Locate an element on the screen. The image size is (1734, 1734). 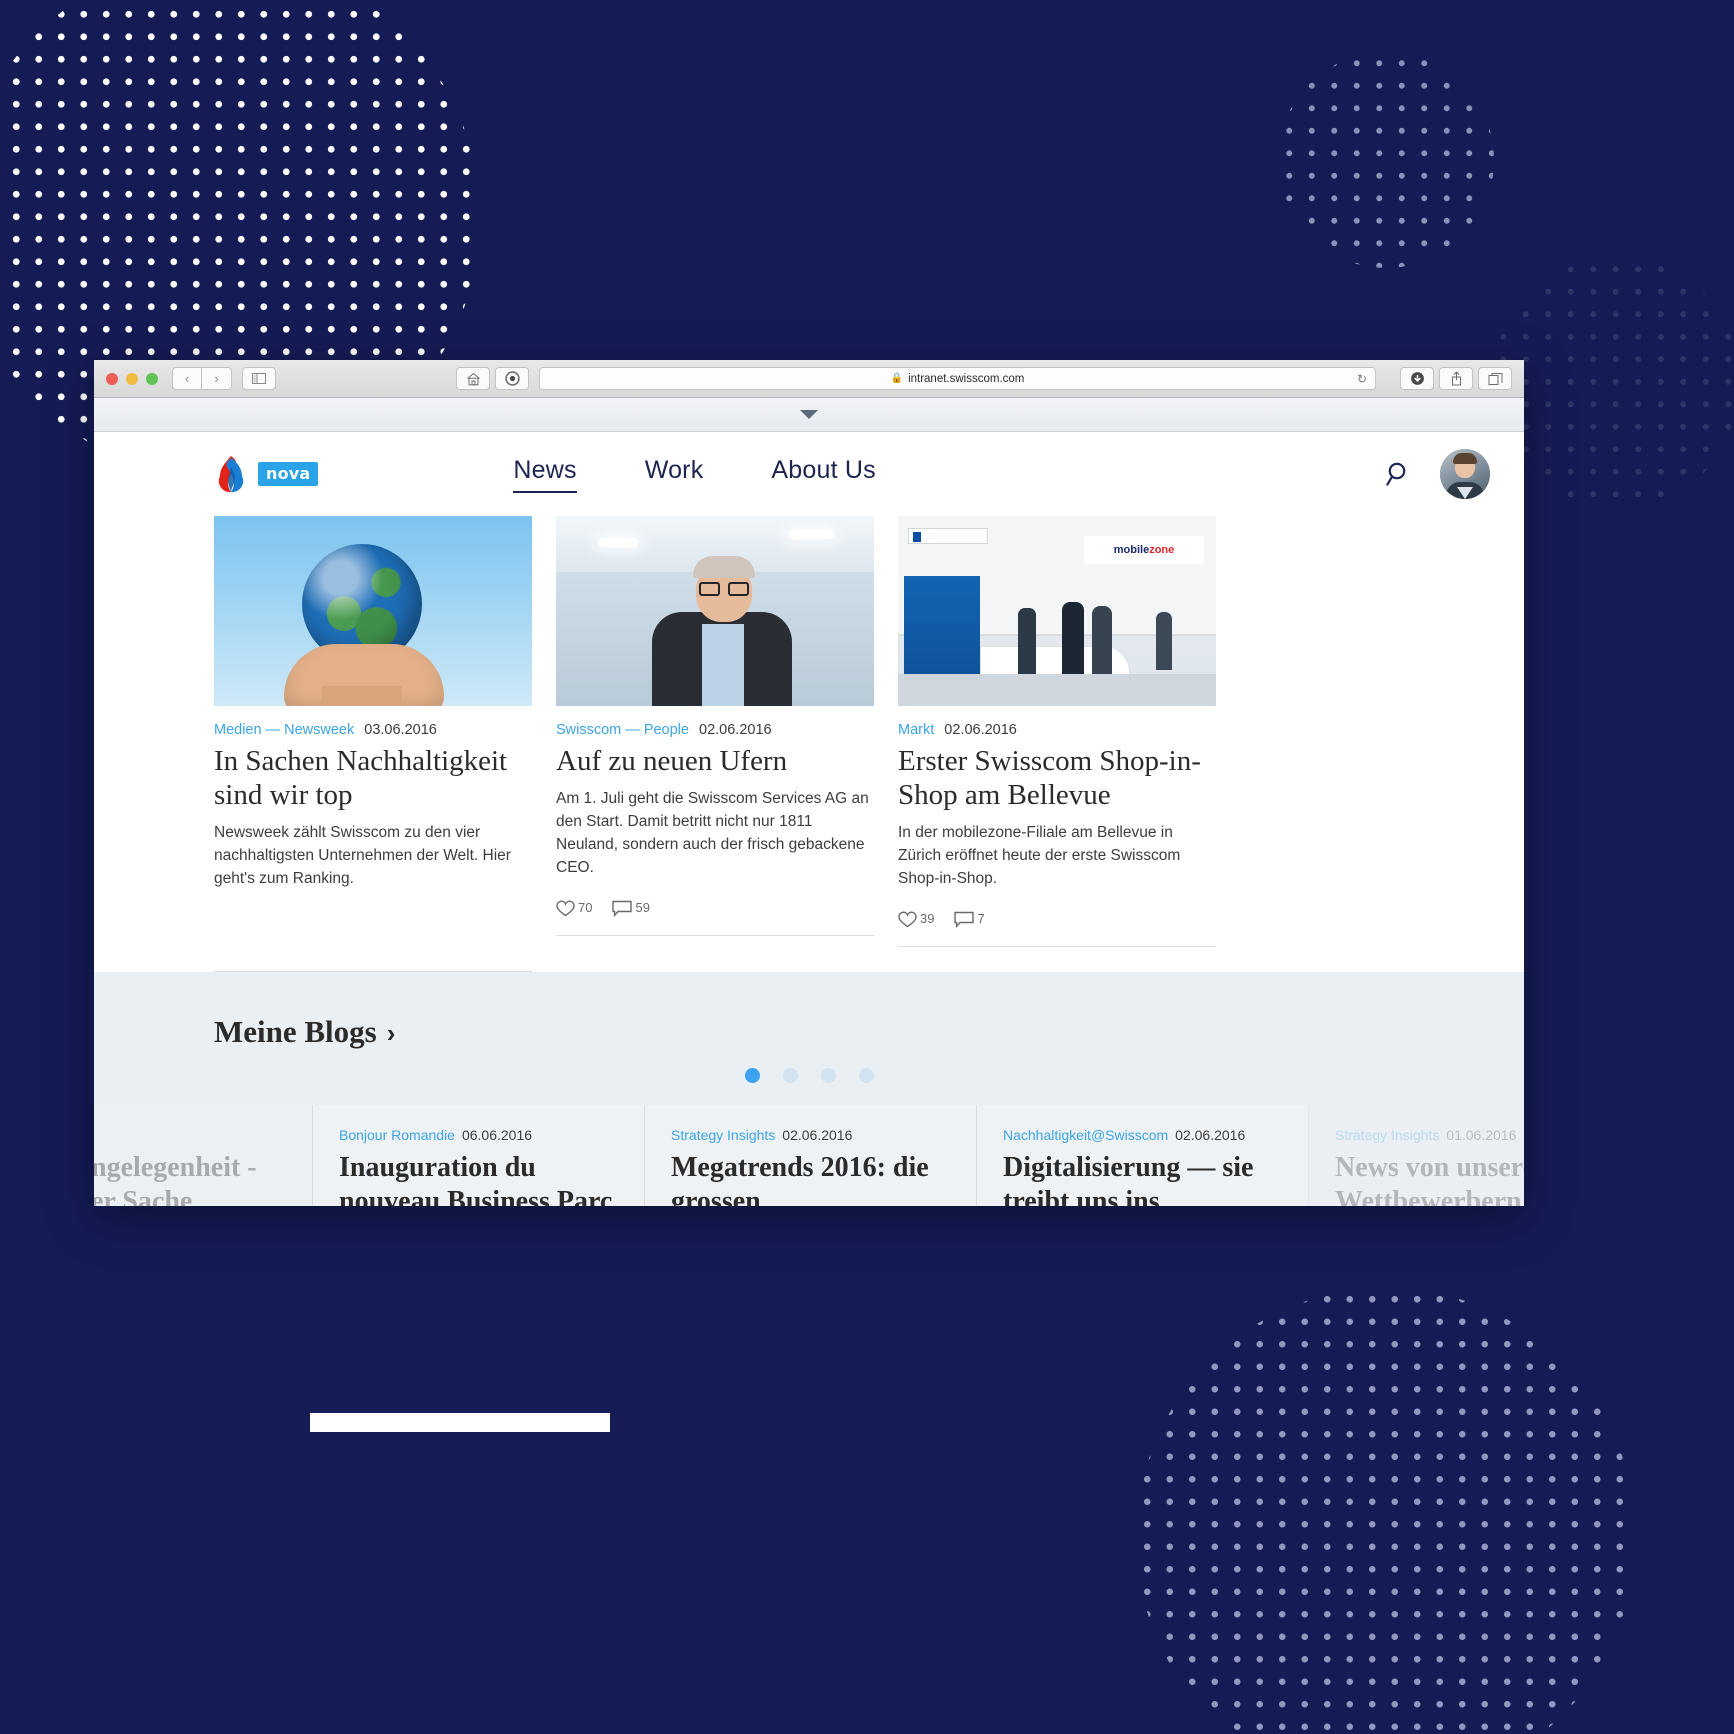
card-category: Markt is located at coordinates (916, 730).